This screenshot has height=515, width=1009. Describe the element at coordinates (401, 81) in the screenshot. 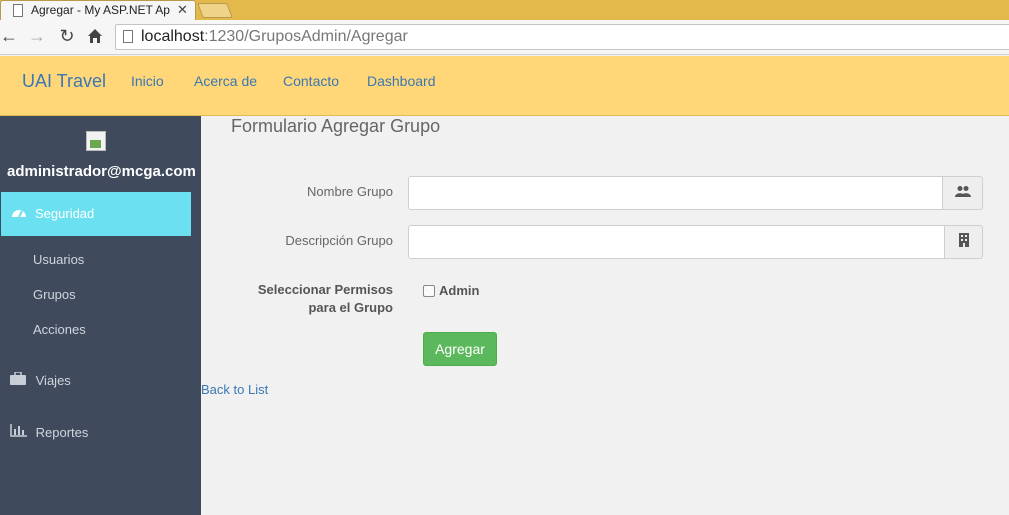

I see `nav-link-dashboard: Dashboard` at that location.